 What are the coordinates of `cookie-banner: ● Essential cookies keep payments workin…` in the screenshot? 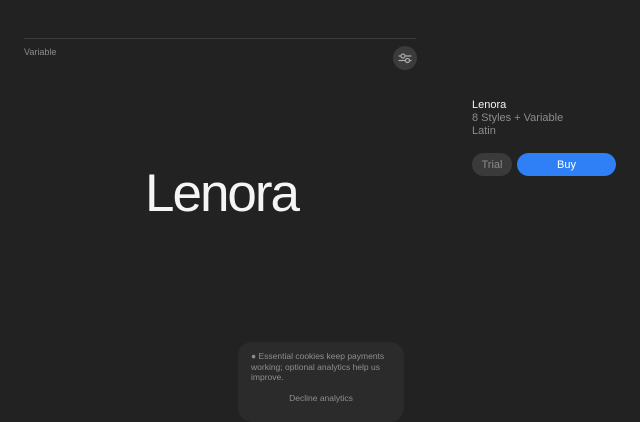 It's located at (321, 382).